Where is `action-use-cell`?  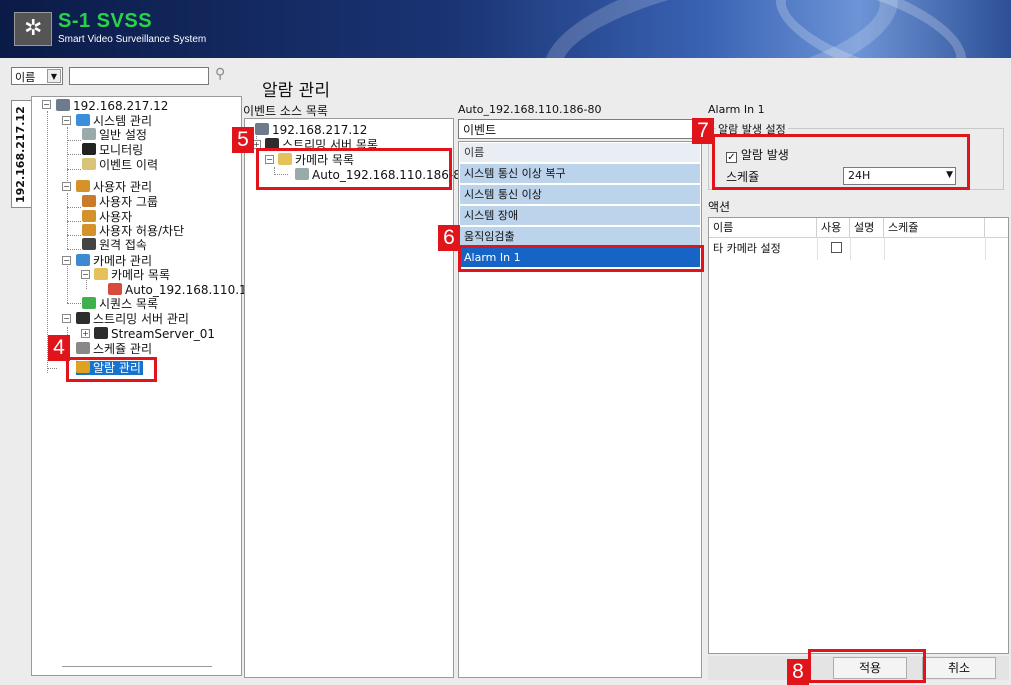 action-use-cell is located at coordinates (834, 249).